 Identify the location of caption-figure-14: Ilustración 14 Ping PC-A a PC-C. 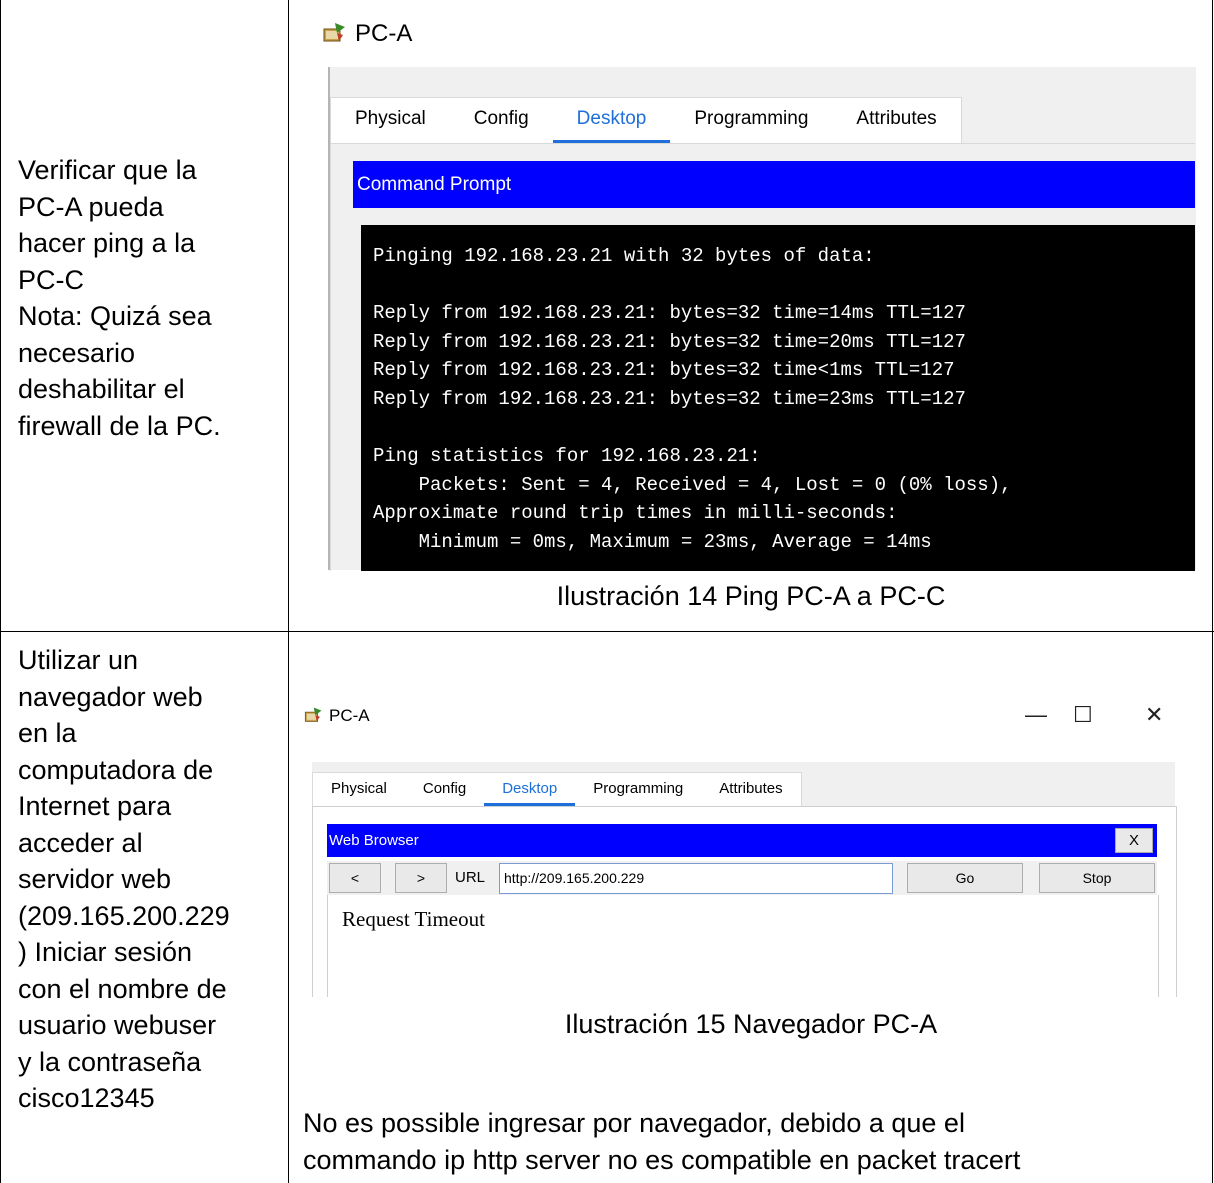
(751, 596).